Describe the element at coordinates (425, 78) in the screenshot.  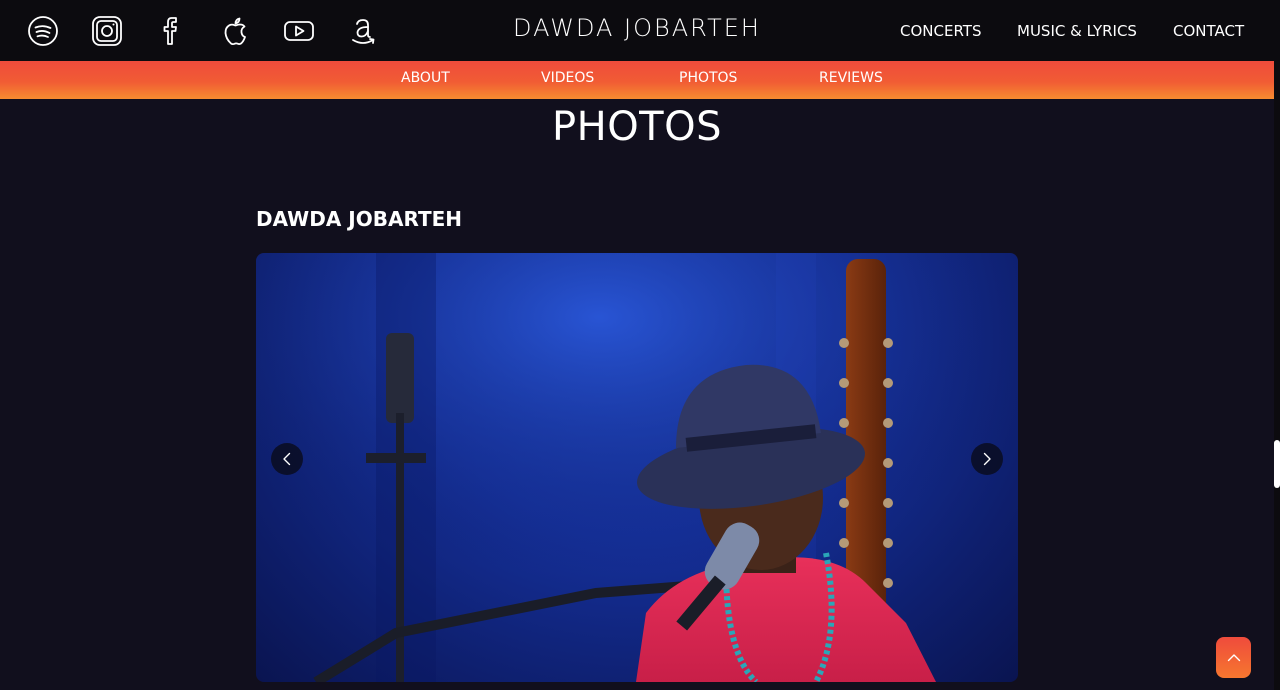
I see `subnav-item-about: ABOUT` at that location.